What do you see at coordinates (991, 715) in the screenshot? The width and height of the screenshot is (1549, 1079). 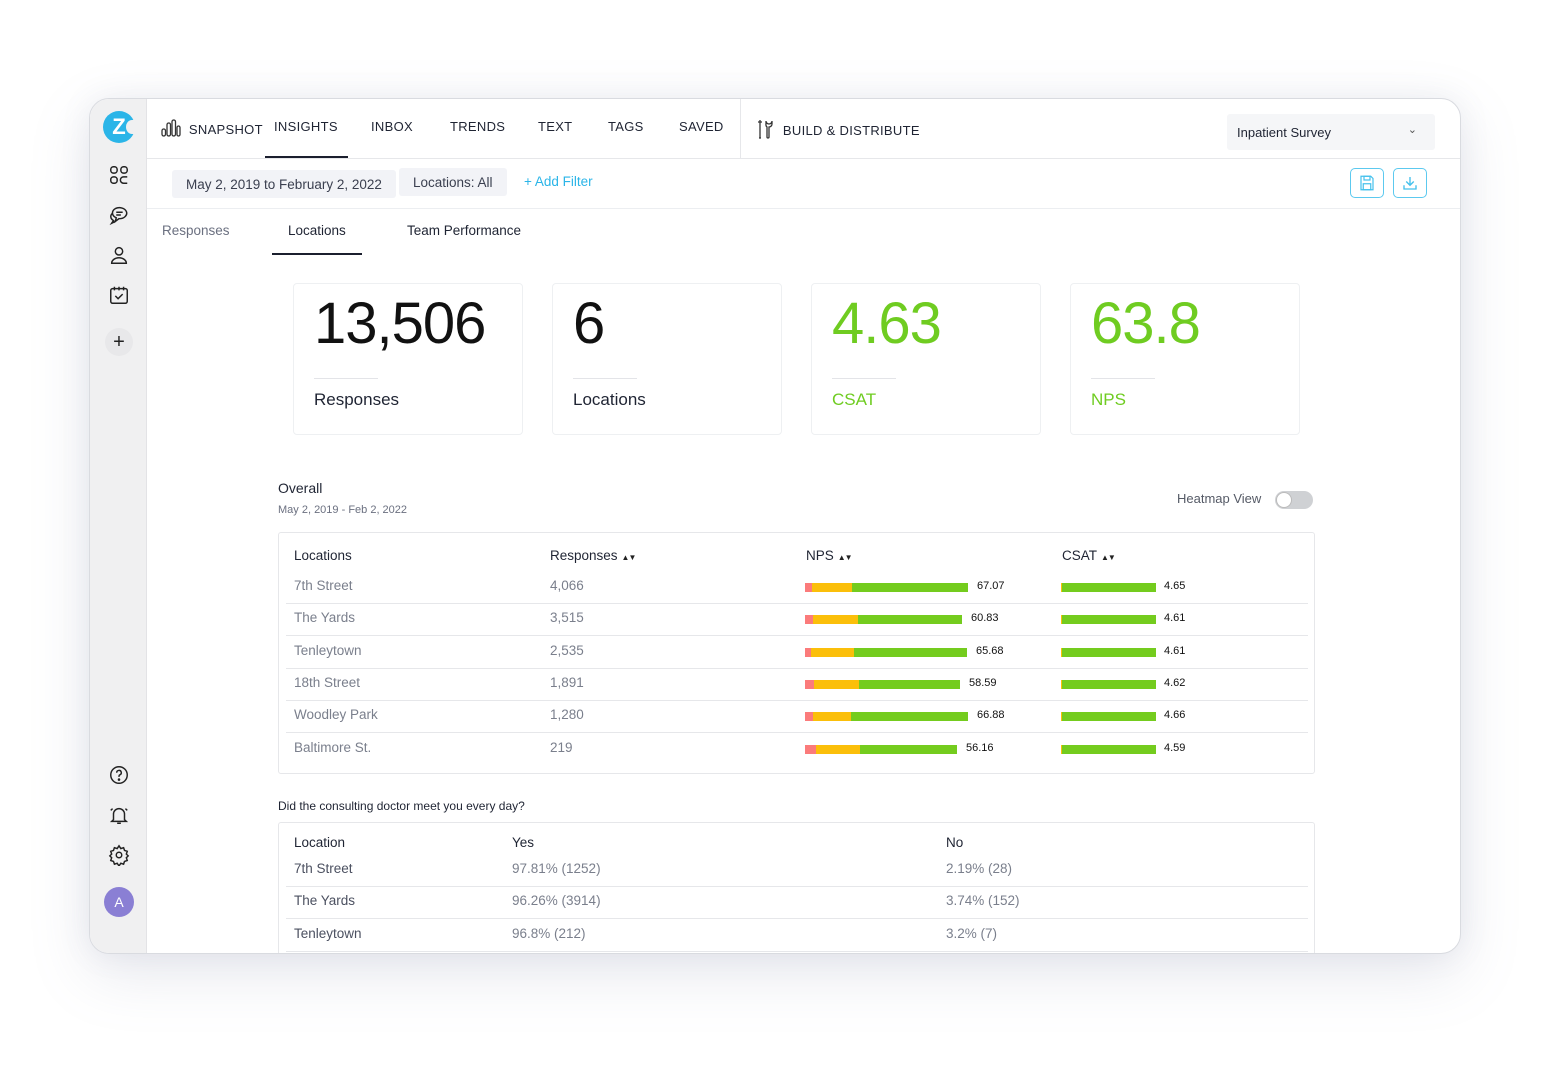 I see `nps-value: 66.88` at bounding box center [991, 715].